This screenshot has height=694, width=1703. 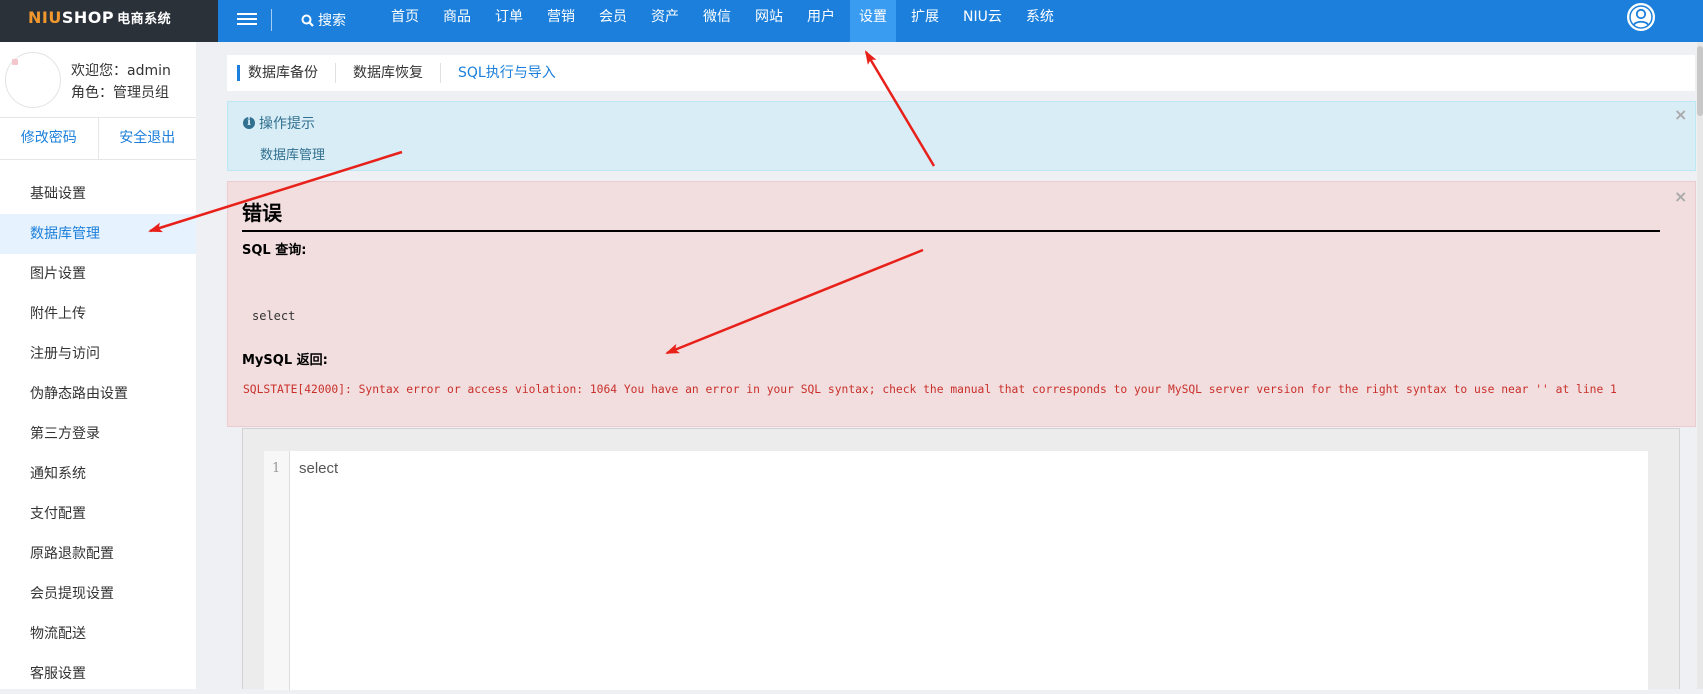 I want to click on logo-area: NIUSHOP 电商系统, so click(x=109, y=21).